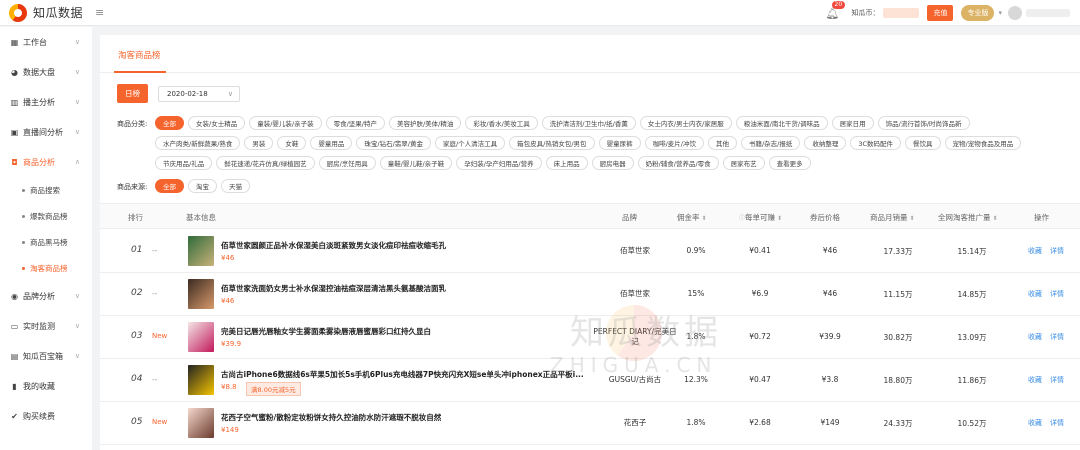 The height and width of the screenshot is (450, 1080). Describe the element at coordinates (333, 288) in the screenshot. I see `product-name: 佰草世家洗面奶女男士补水保湿控油祛痘深层清洁黑头氨基酸洁面乳` at that location.